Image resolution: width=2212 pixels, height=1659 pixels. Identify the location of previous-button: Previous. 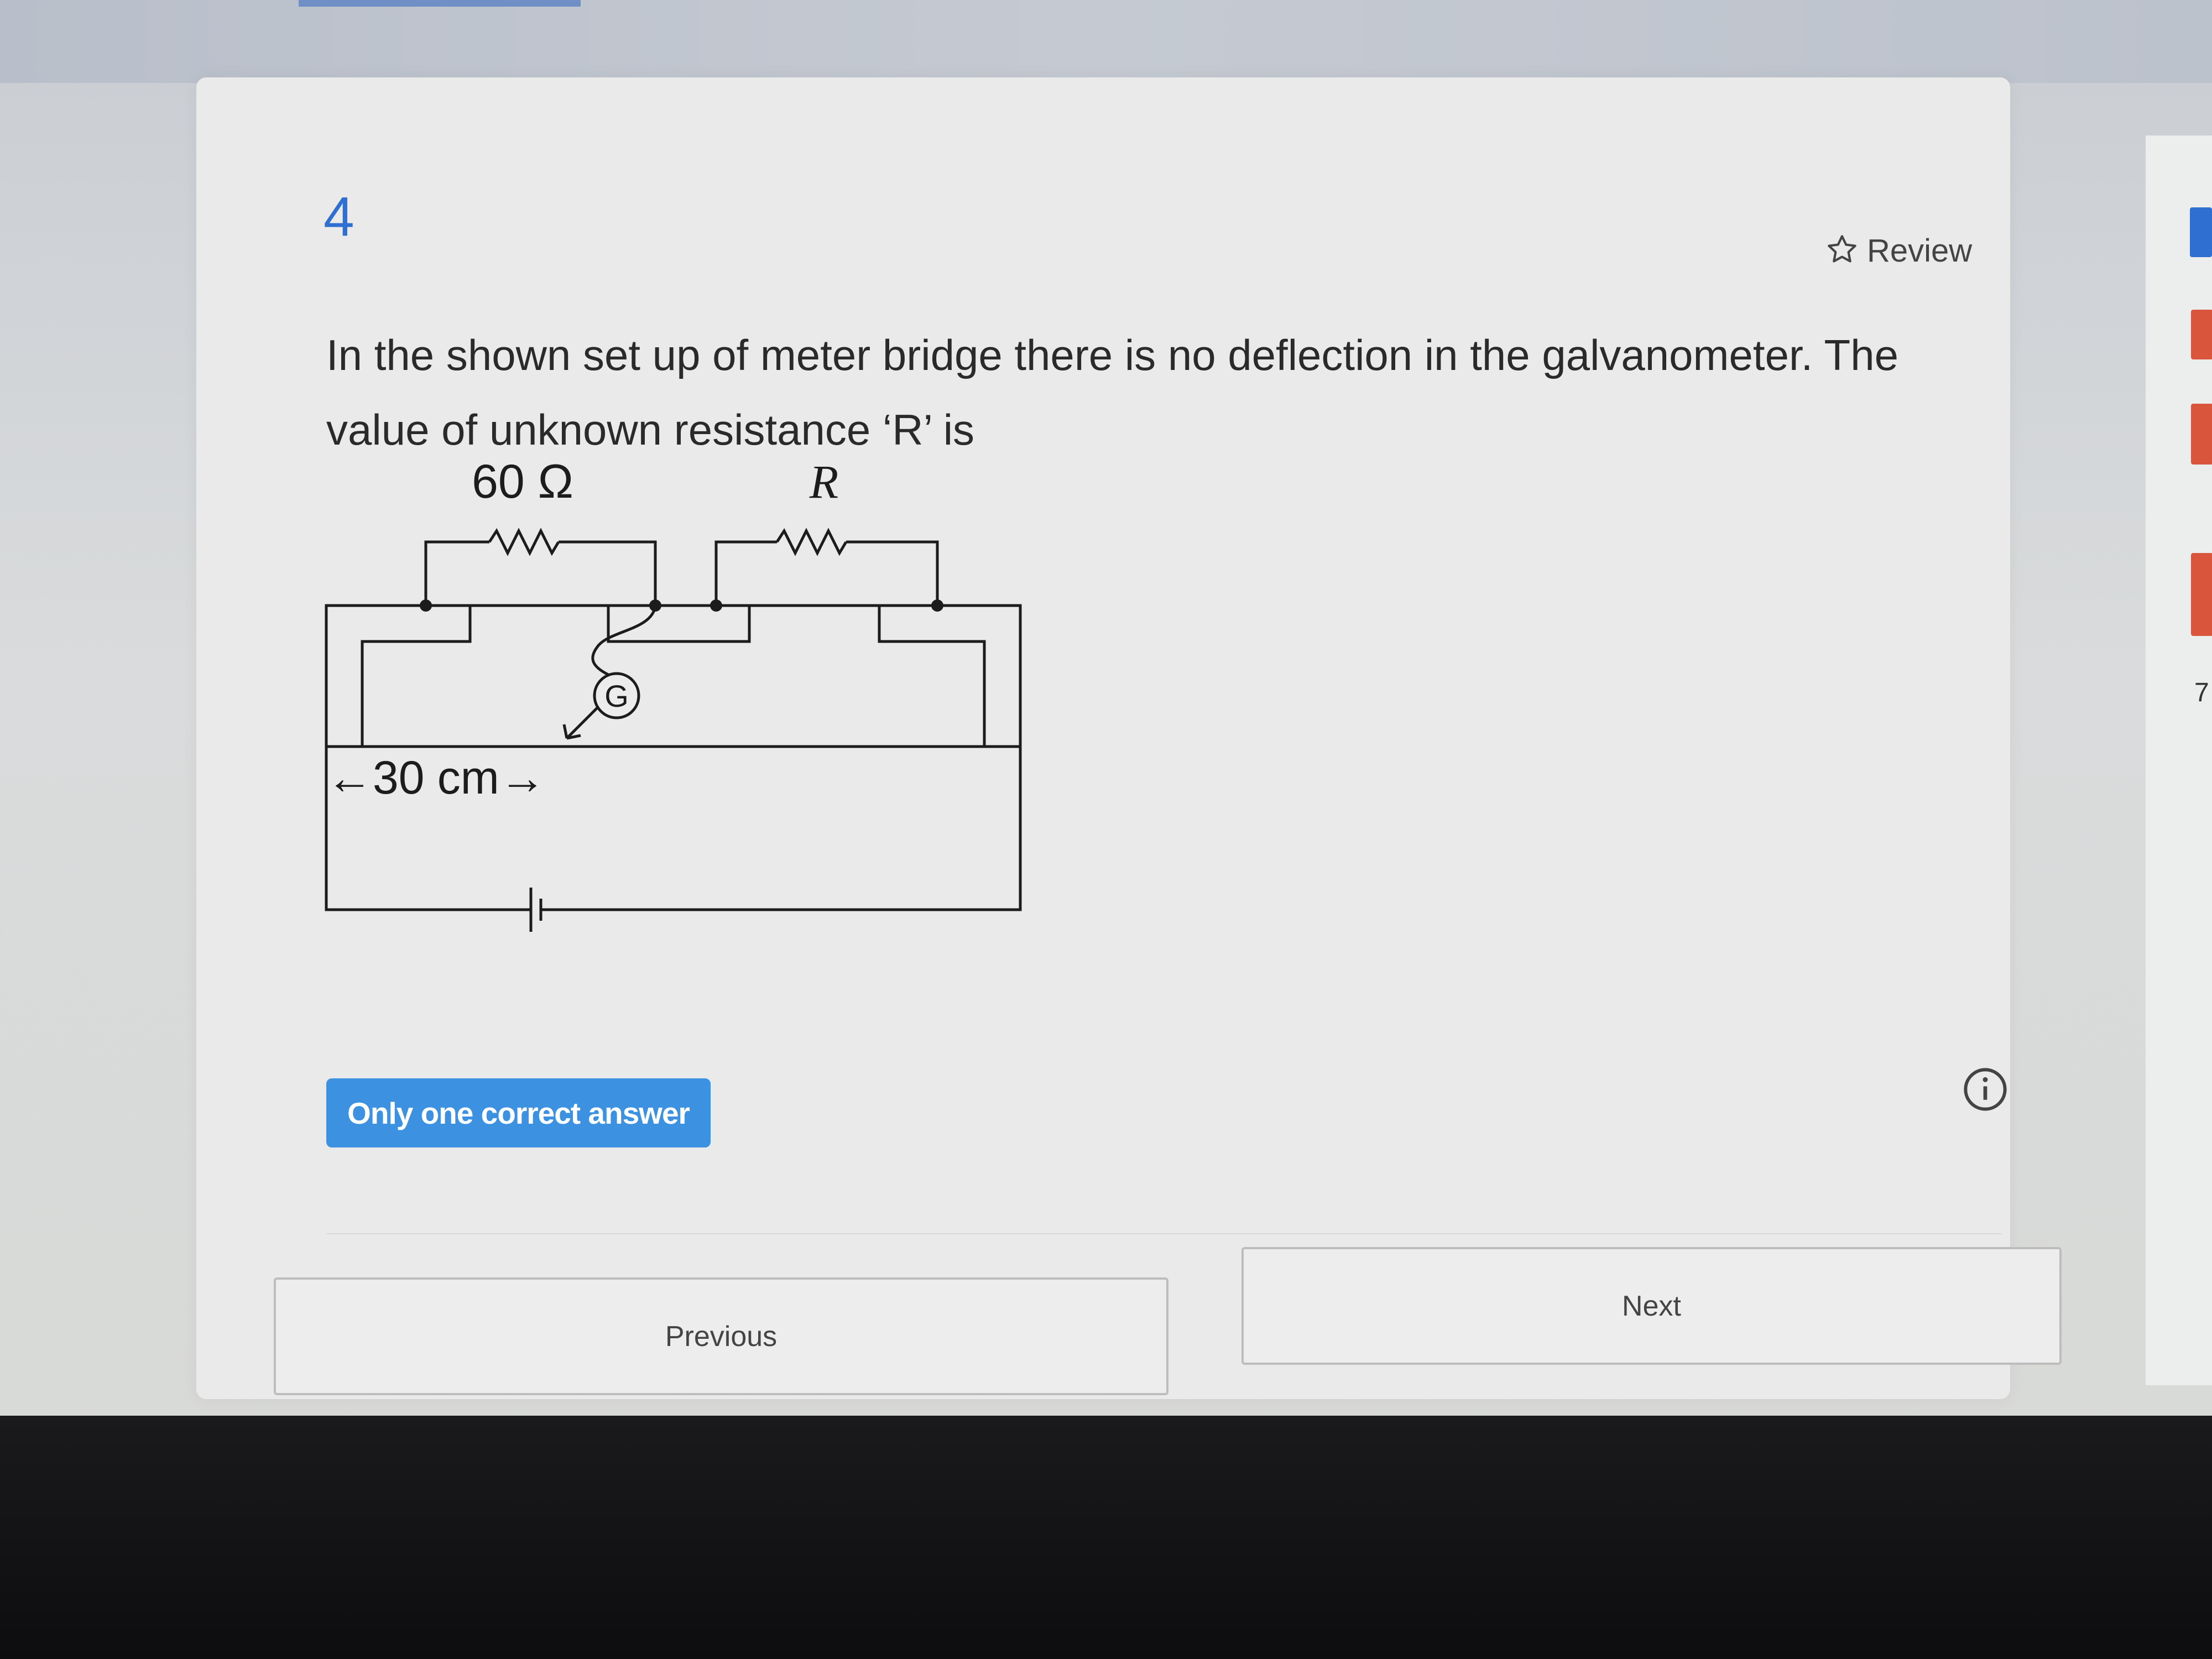
(721, 1336).